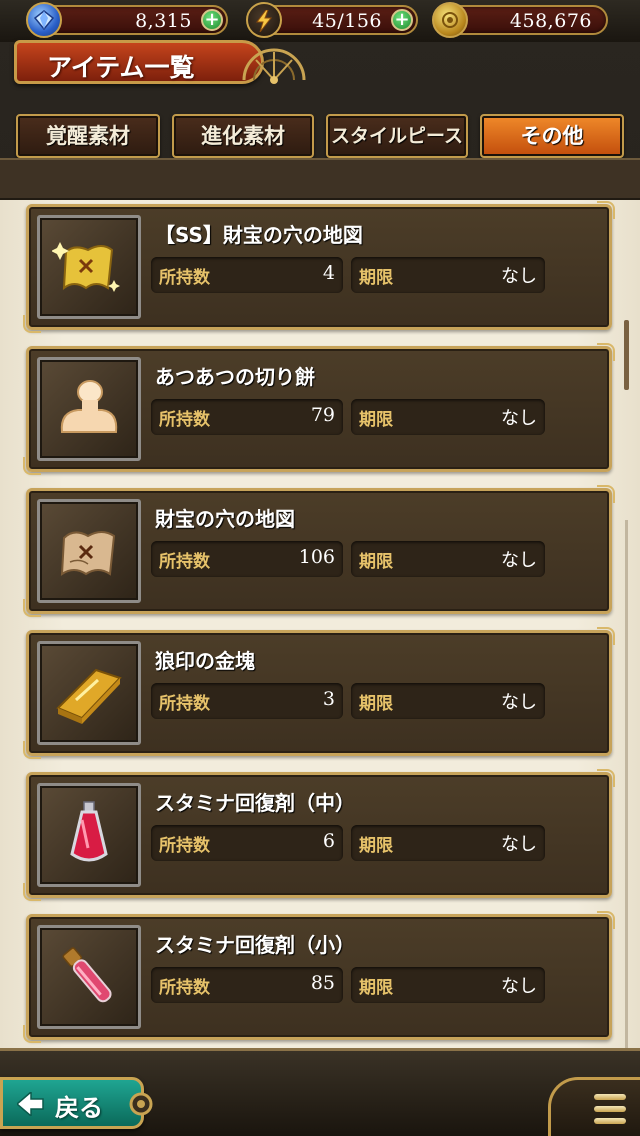 This screenshot has width=640, height=1136. Describe the element at coordinates (328, 699) in the screenshot. I see `quantity-value: 3` at that location.